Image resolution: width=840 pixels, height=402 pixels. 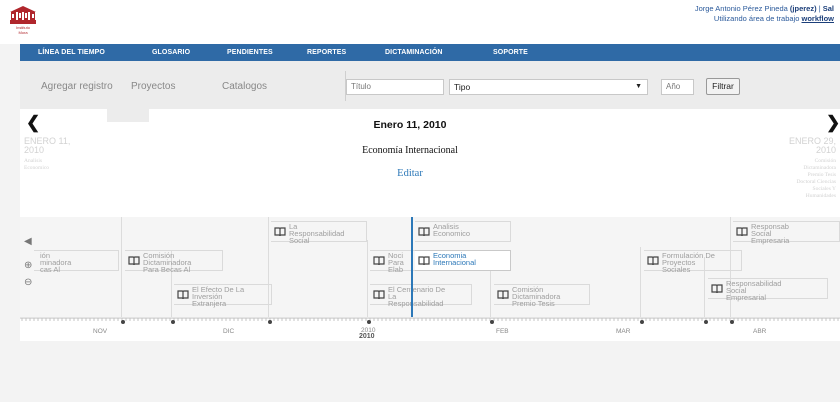 I want to click on title-input: Título, so click(x=395, y=87).